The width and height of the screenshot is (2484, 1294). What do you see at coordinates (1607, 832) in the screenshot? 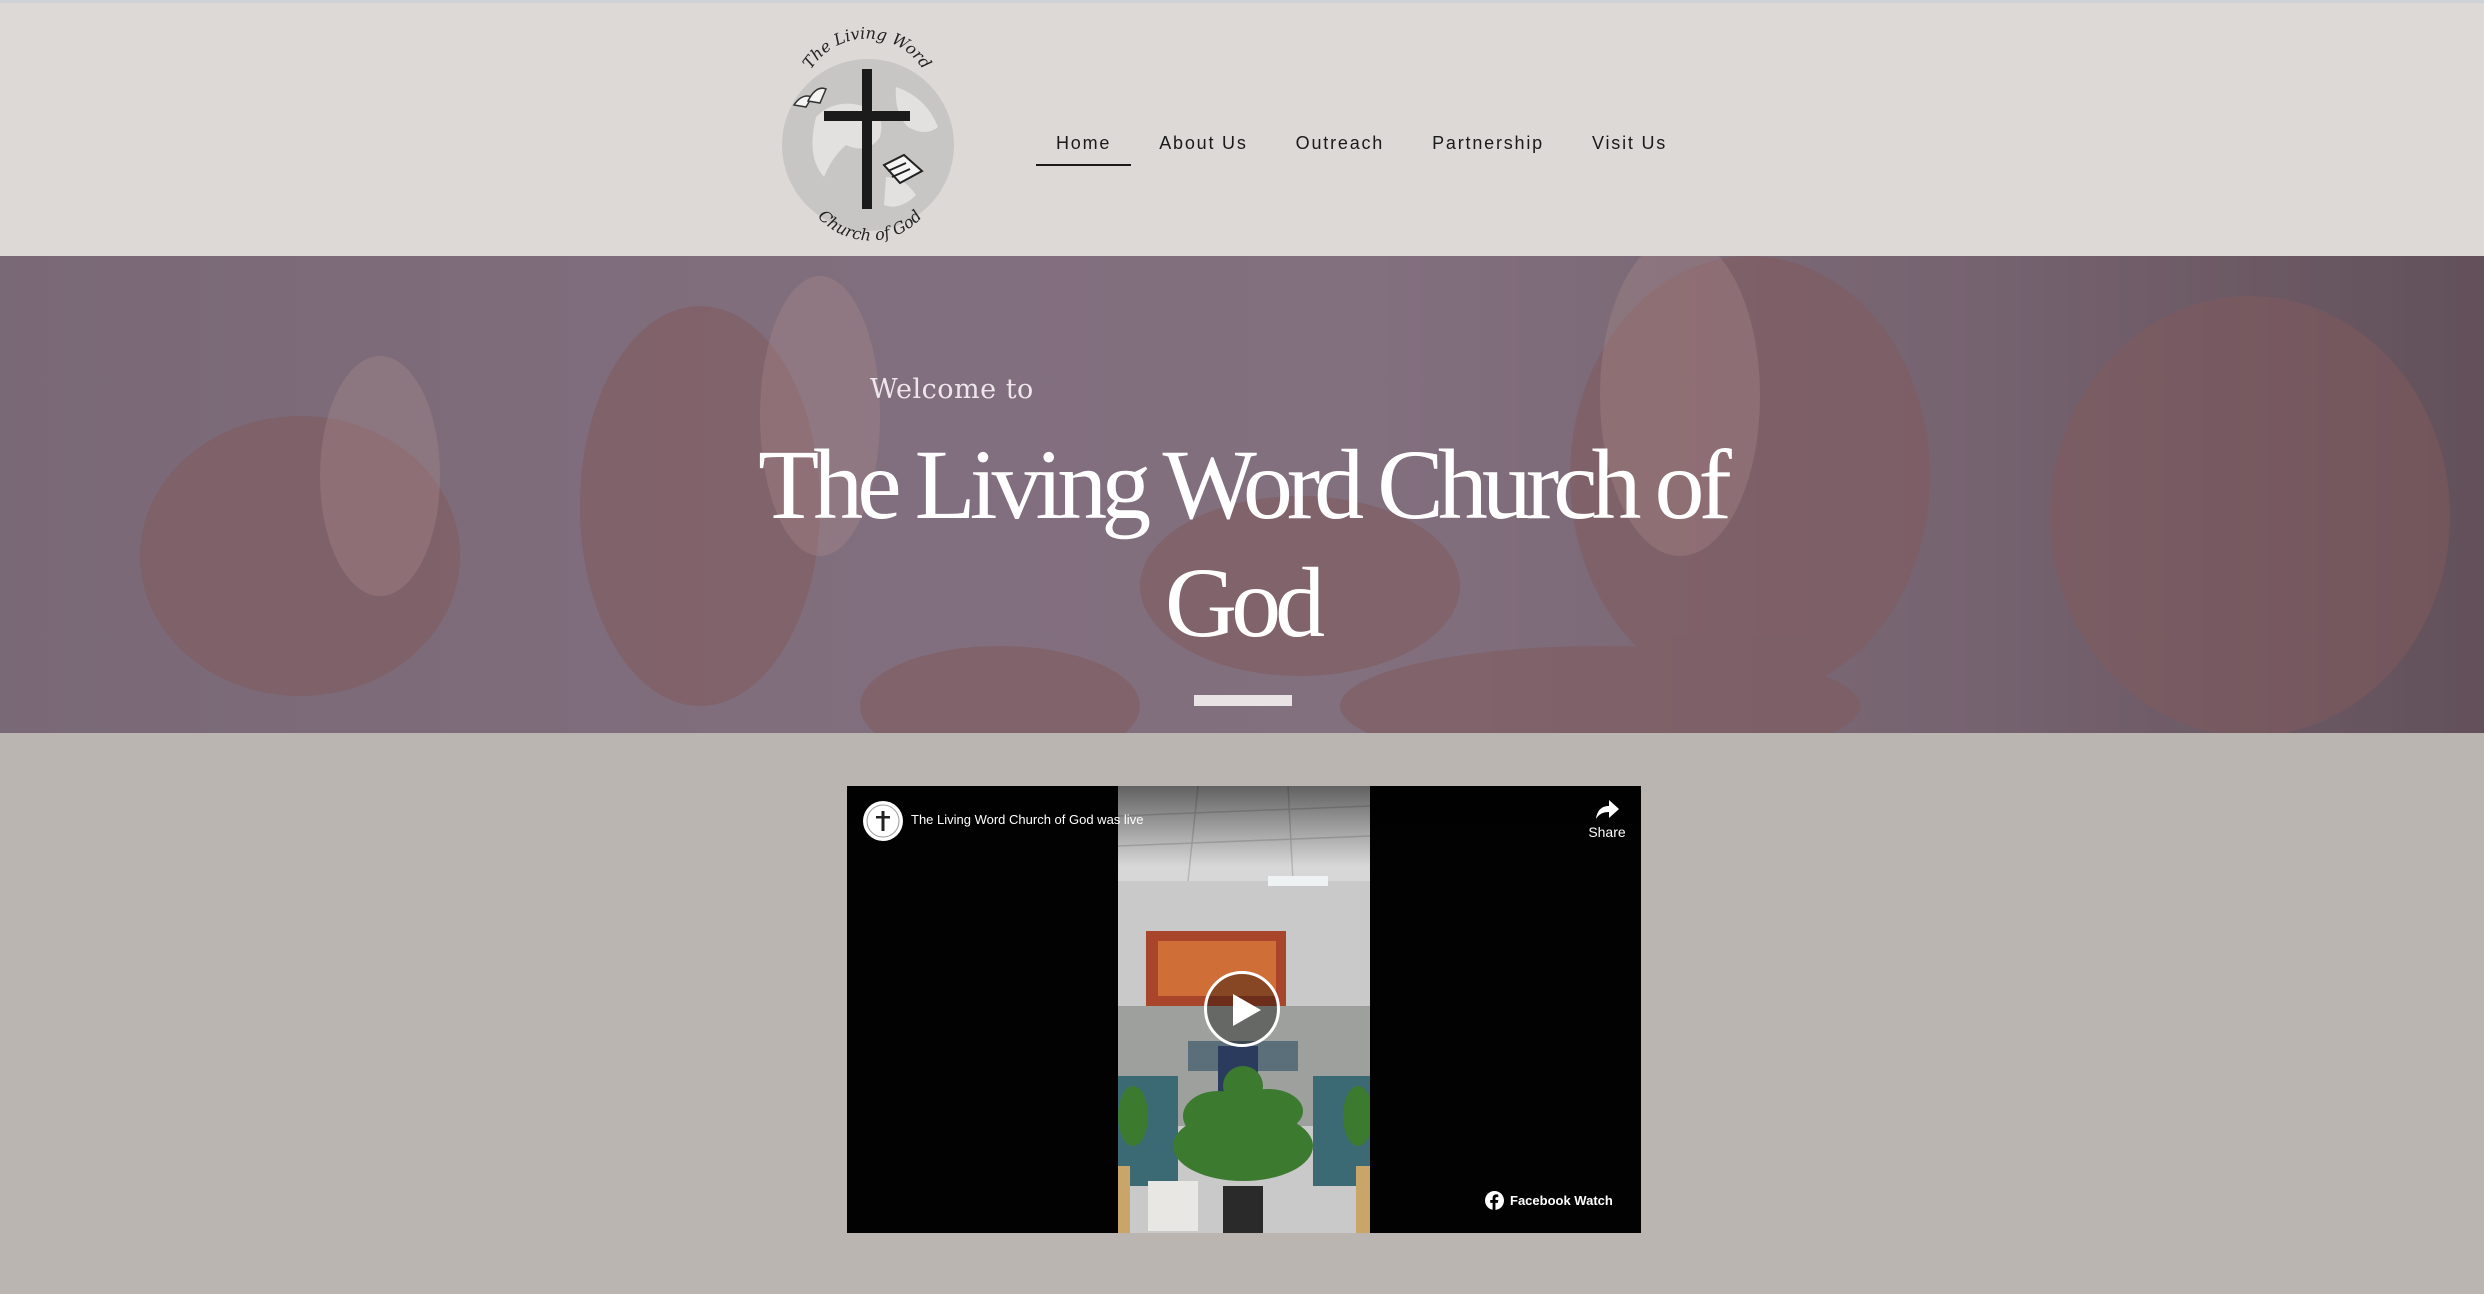
I see `share-label: Share` at bounding box center [1607, 832].